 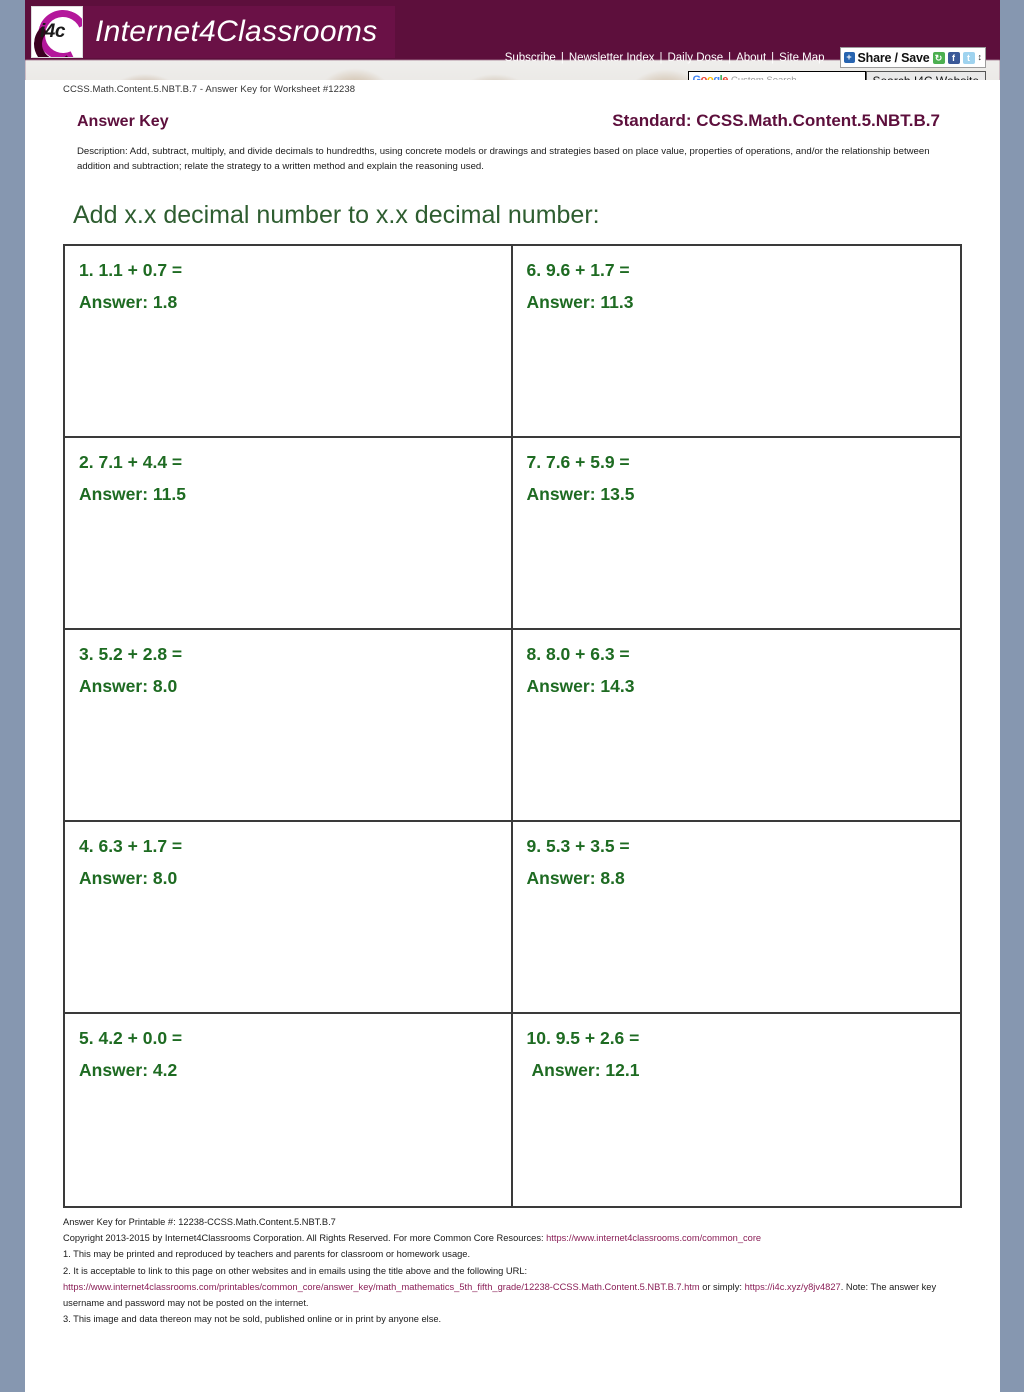 I want to click on answer-key-label: Answer Key, so click(x=123, y=121).